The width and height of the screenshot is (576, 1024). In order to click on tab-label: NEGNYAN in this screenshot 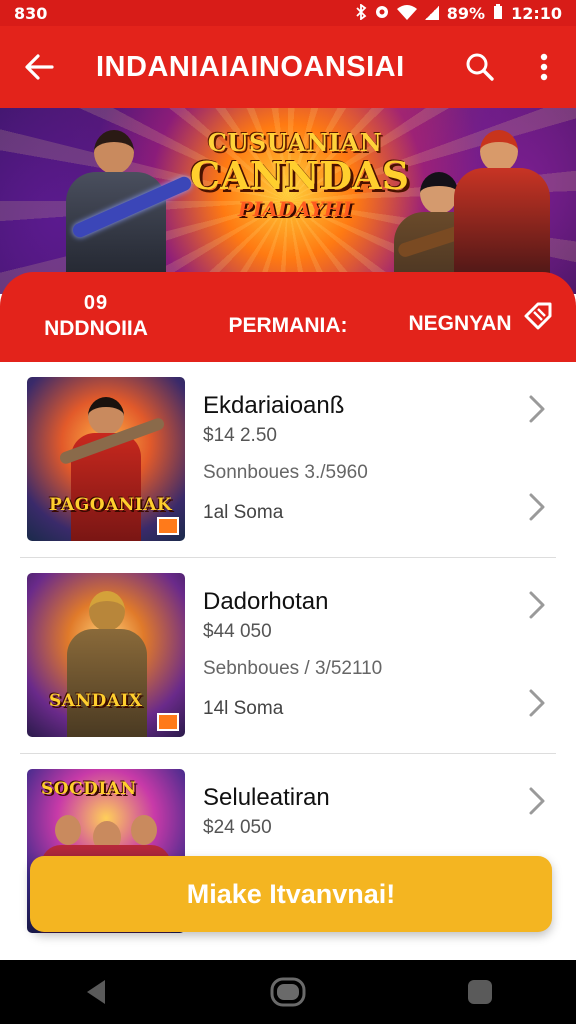, I will do `click(460, 323)`.